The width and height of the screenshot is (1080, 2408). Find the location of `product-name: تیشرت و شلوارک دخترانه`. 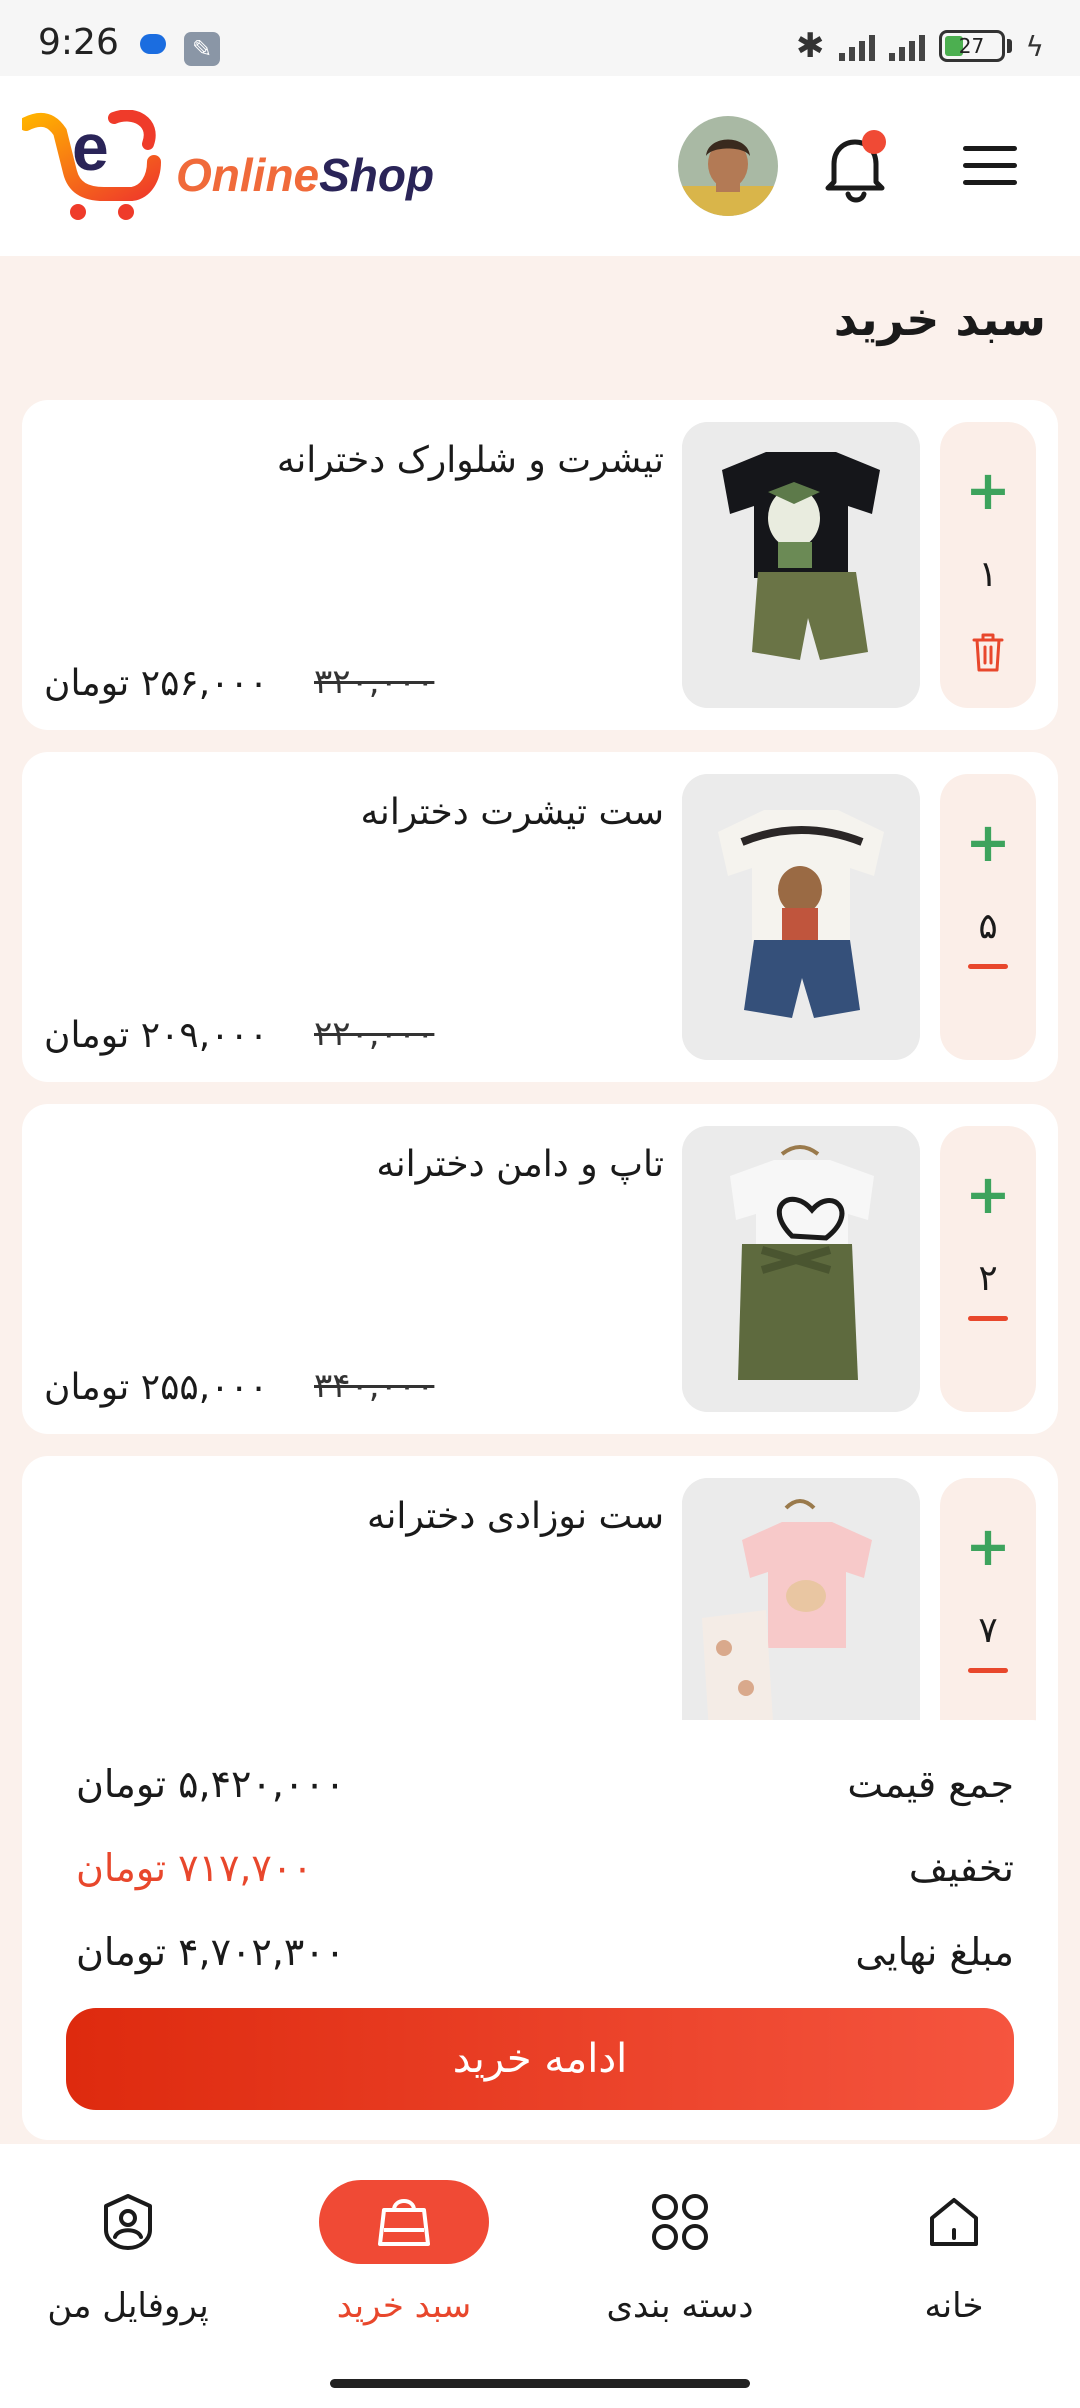

product-name: تیشرت و شلوارک دخترانه is located at coordinates (470, 460).